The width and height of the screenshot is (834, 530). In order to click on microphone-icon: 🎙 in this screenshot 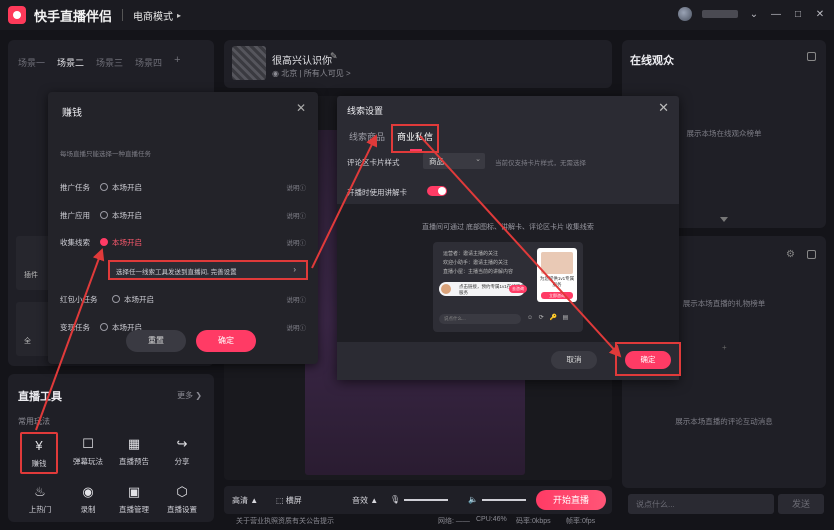, I will do `click(395, 499)`.